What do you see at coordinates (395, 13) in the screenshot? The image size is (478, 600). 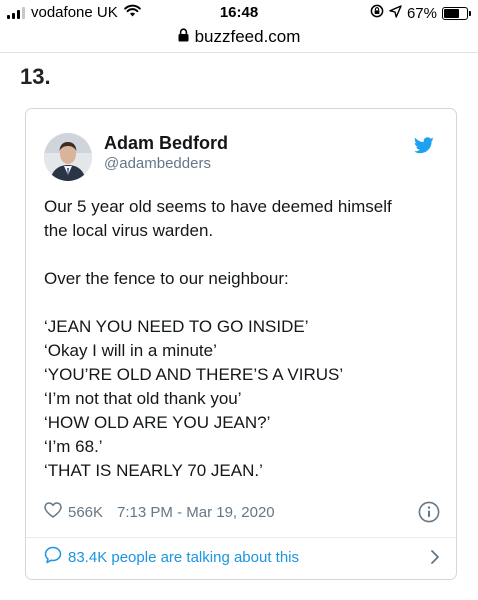 I see `location-arrow-icon` at bounding box center [395, 13].